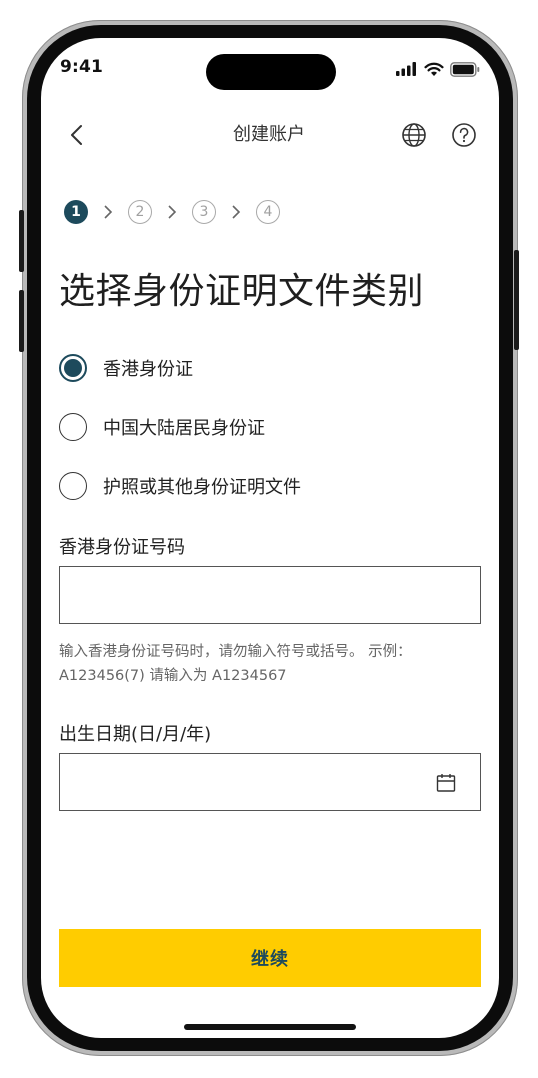  I want to click on radio-option-hk-id: 香港身份证, so click(126, 368).